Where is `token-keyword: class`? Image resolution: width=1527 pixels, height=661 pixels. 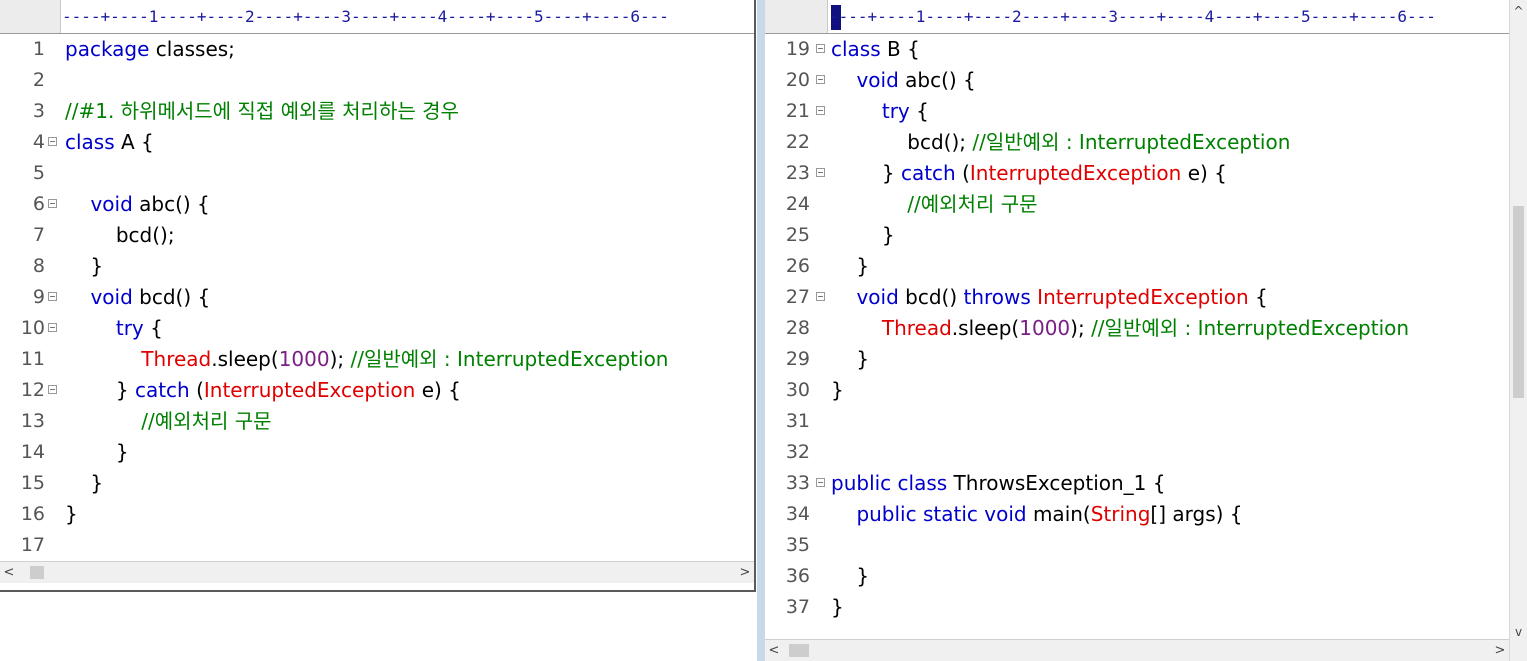 token-keyword: class is located at coordinates (856, 49).